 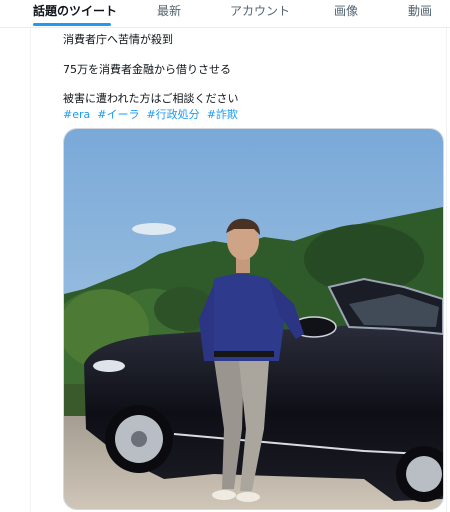 I want to click on tweet-text-line: 被害に遭われた方はご相談ください, so click(x=151, y=98).